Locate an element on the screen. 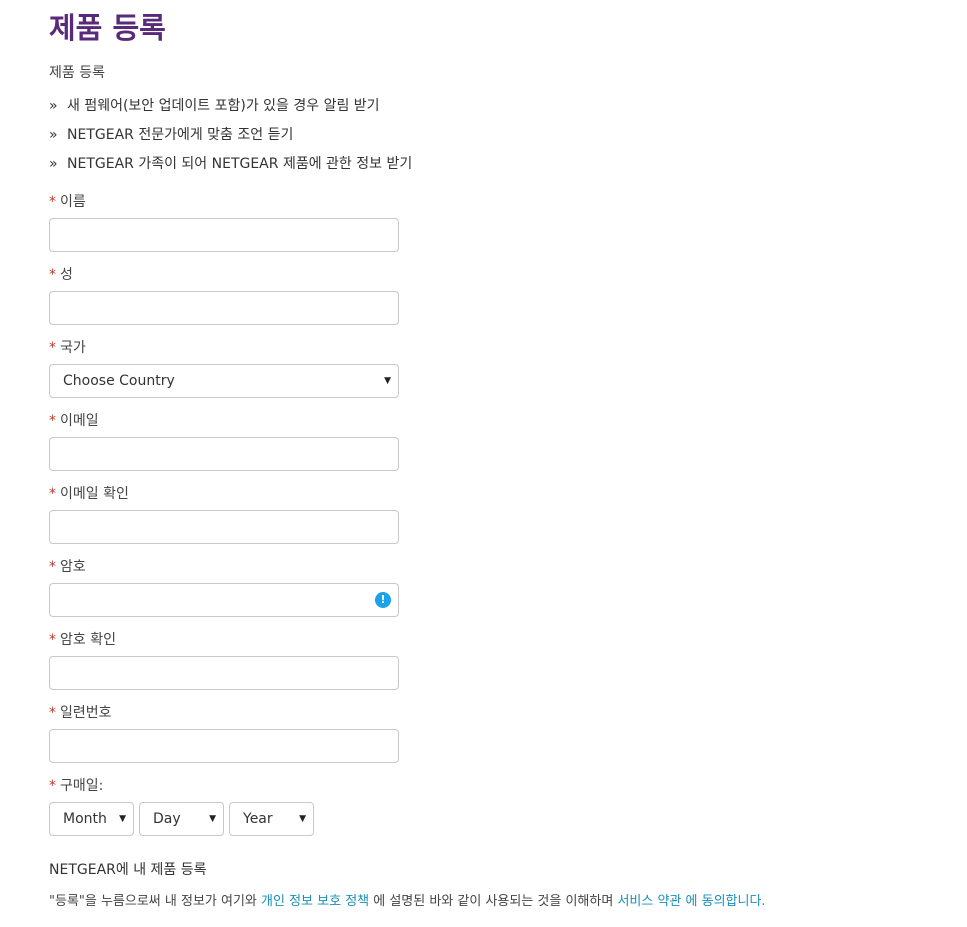  purchase-date-label-text: 구매일: is located at coordinates (82, 786).